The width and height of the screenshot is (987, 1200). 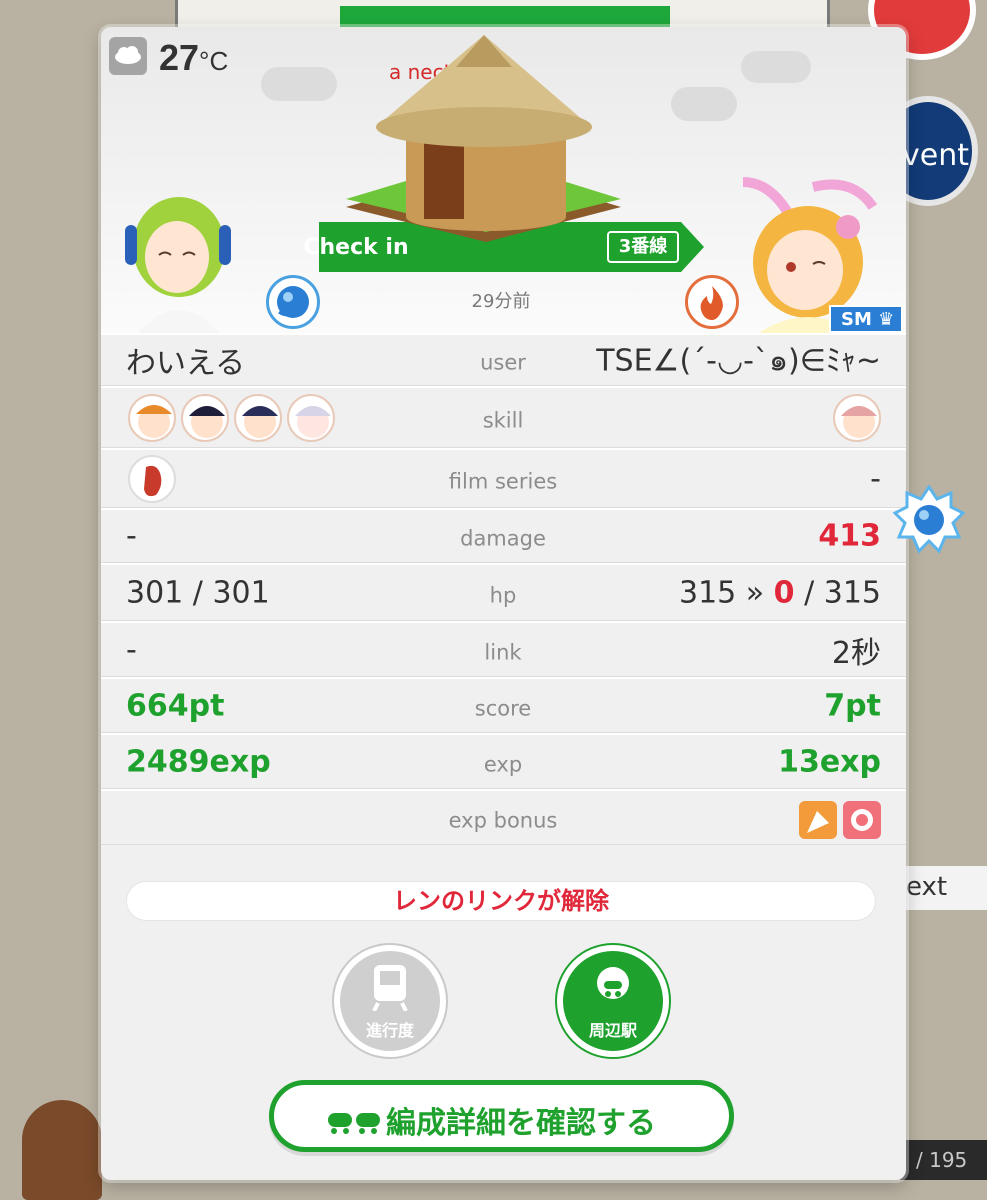 I want to click on view-formation-label: 編成詳細を確認する, so click(x=521, y=1123).